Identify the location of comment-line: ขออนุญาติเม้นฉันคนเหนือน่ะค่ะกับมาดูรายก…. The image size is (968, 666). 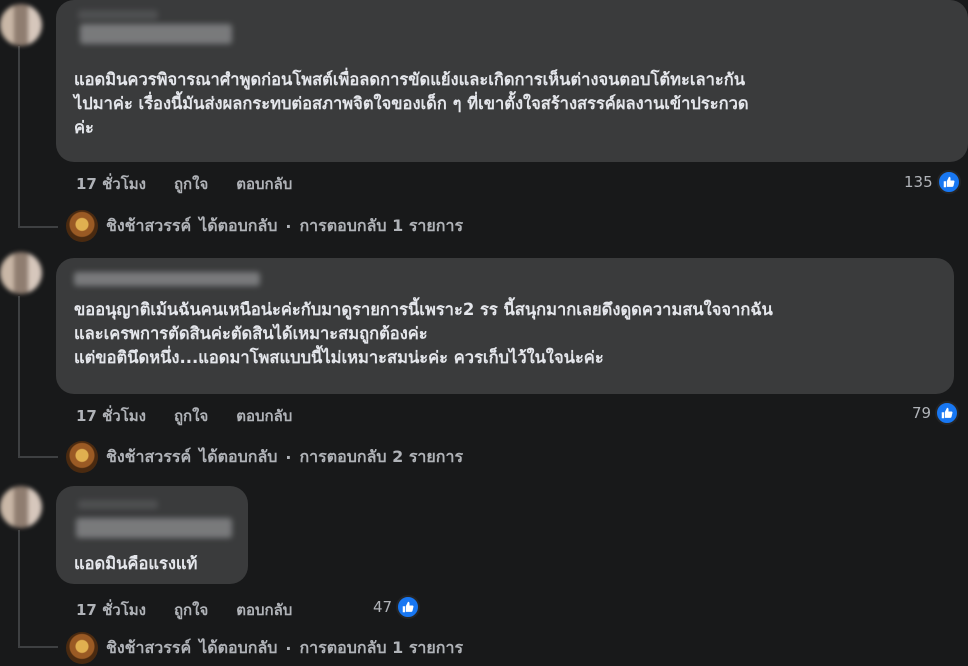
(423, 309).